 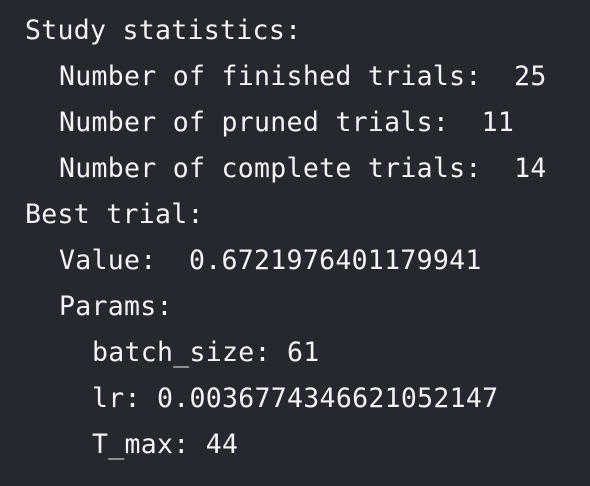 I want to click on params-heading: Params:, so click(x=116, y=306).